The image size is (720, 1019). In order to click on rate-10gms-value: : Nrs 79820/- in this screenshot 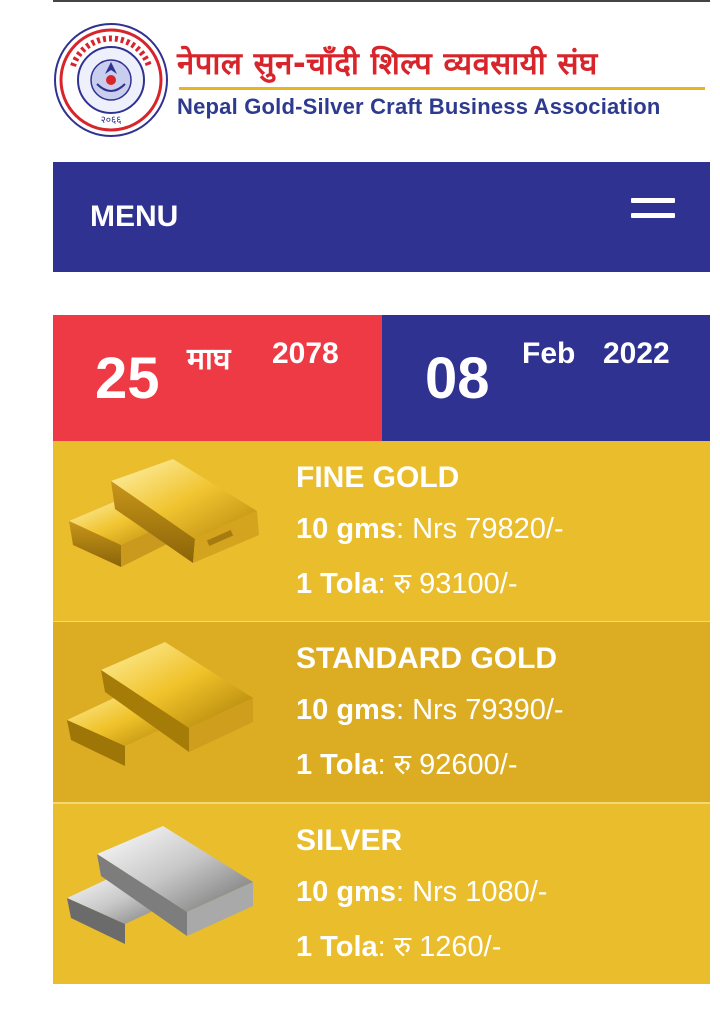, I will do `click(479, 529)`.